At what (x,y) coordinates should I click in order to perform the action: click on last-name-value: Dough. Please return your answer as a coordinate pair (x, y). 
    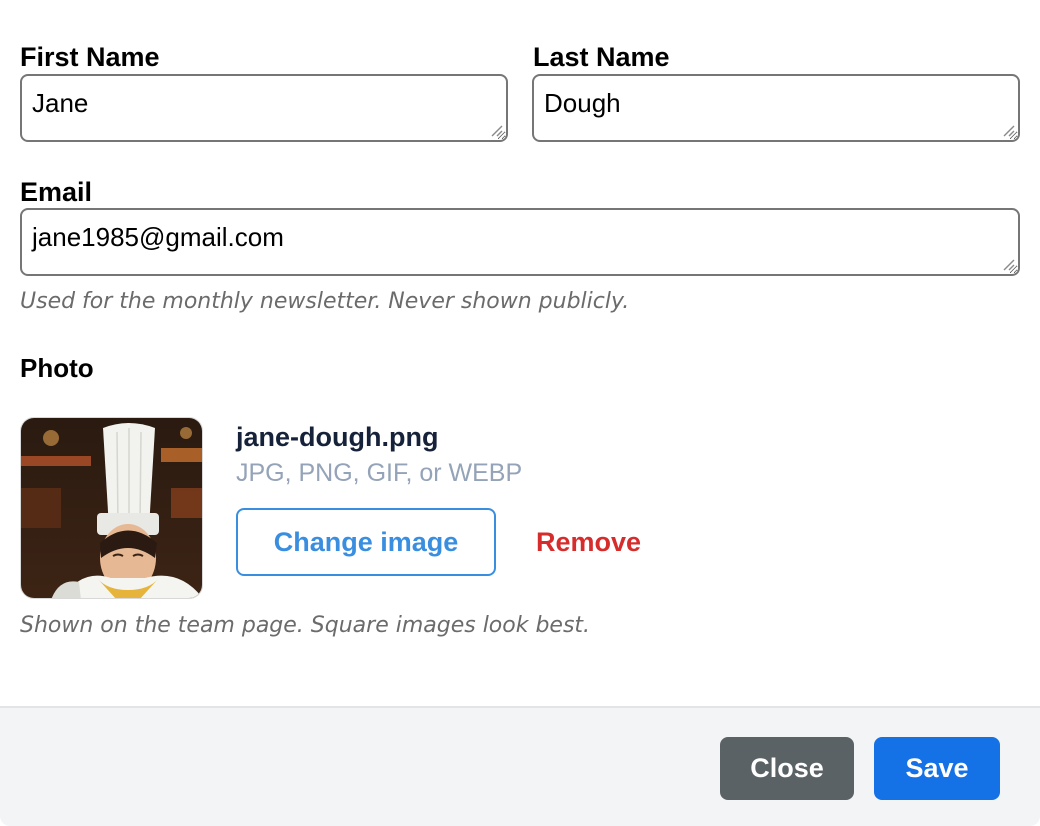
    Looking at the image, I should click on (582, 103).